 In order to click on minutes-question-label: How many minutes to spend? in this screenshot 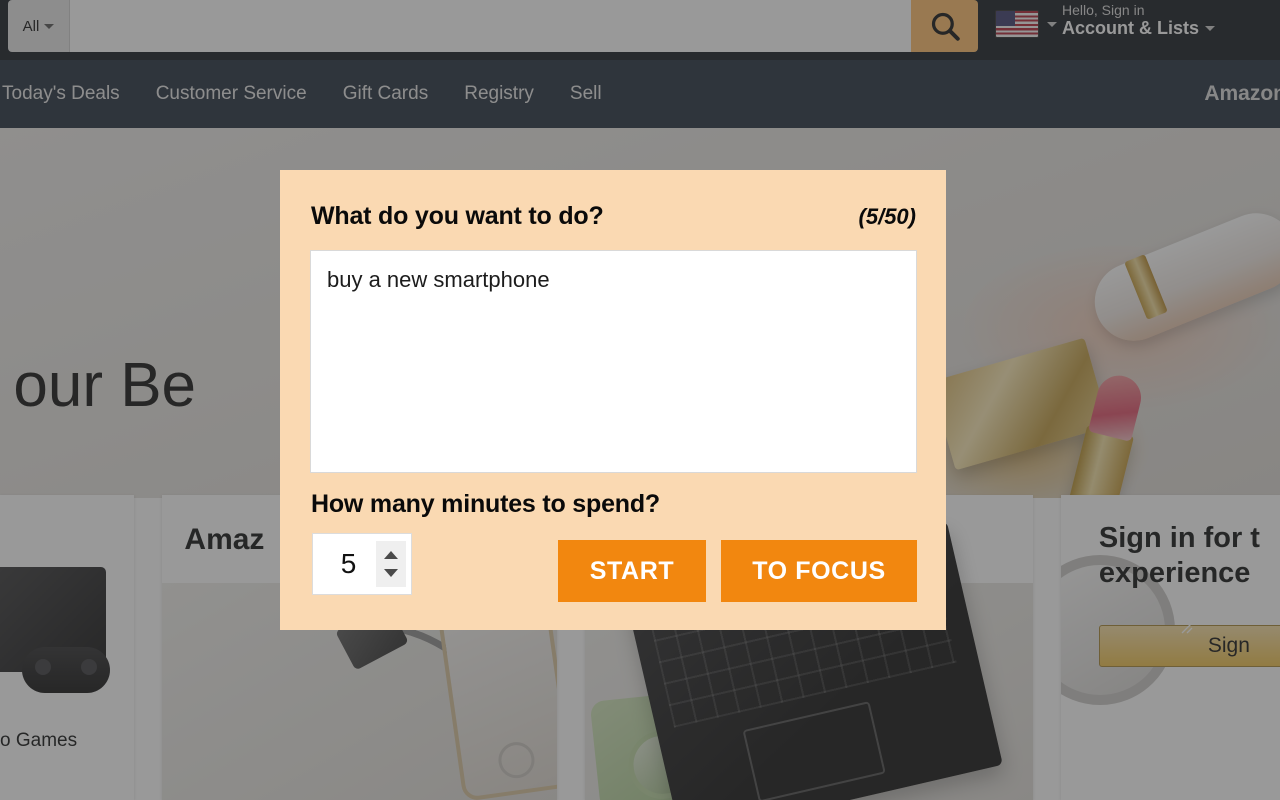, I will do `click(485, 504)`.